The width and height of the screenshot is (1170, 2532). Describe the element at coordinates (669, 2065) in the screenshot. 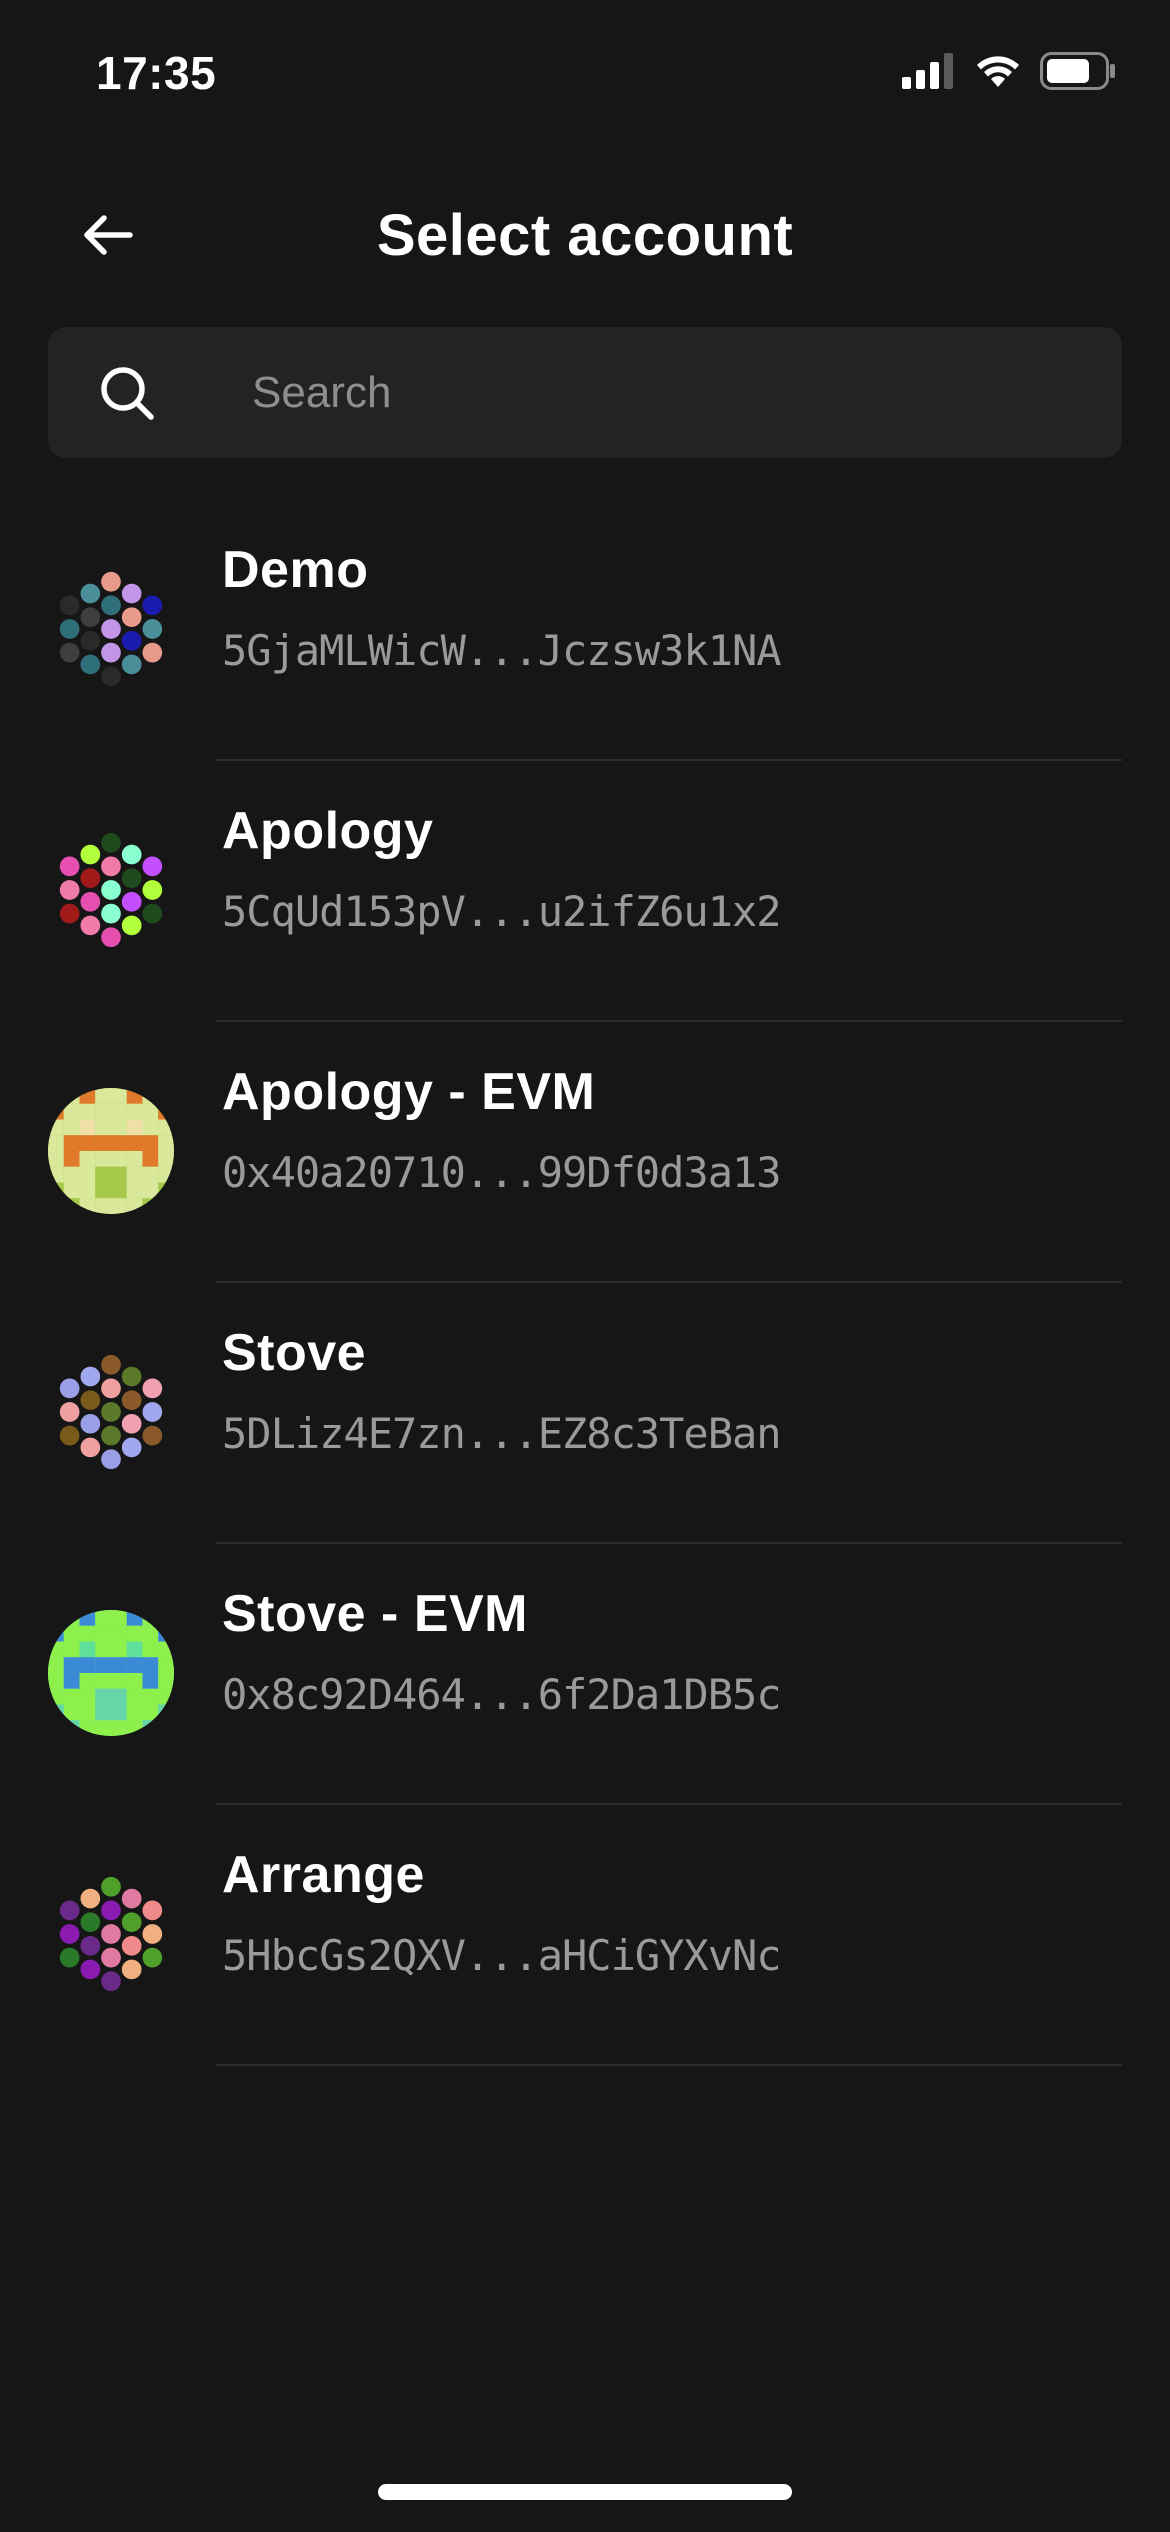

I see `divider` at that location.